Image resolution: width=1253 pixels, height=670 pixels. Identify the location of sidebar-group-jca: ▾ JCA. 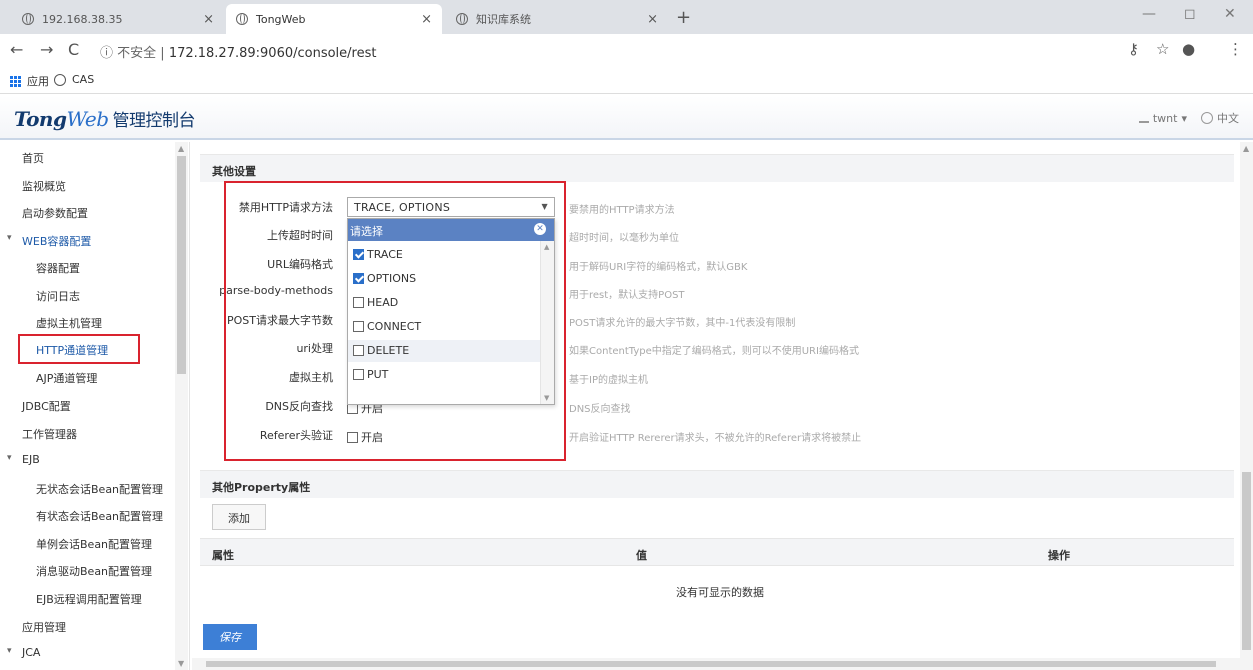
(24, 652).